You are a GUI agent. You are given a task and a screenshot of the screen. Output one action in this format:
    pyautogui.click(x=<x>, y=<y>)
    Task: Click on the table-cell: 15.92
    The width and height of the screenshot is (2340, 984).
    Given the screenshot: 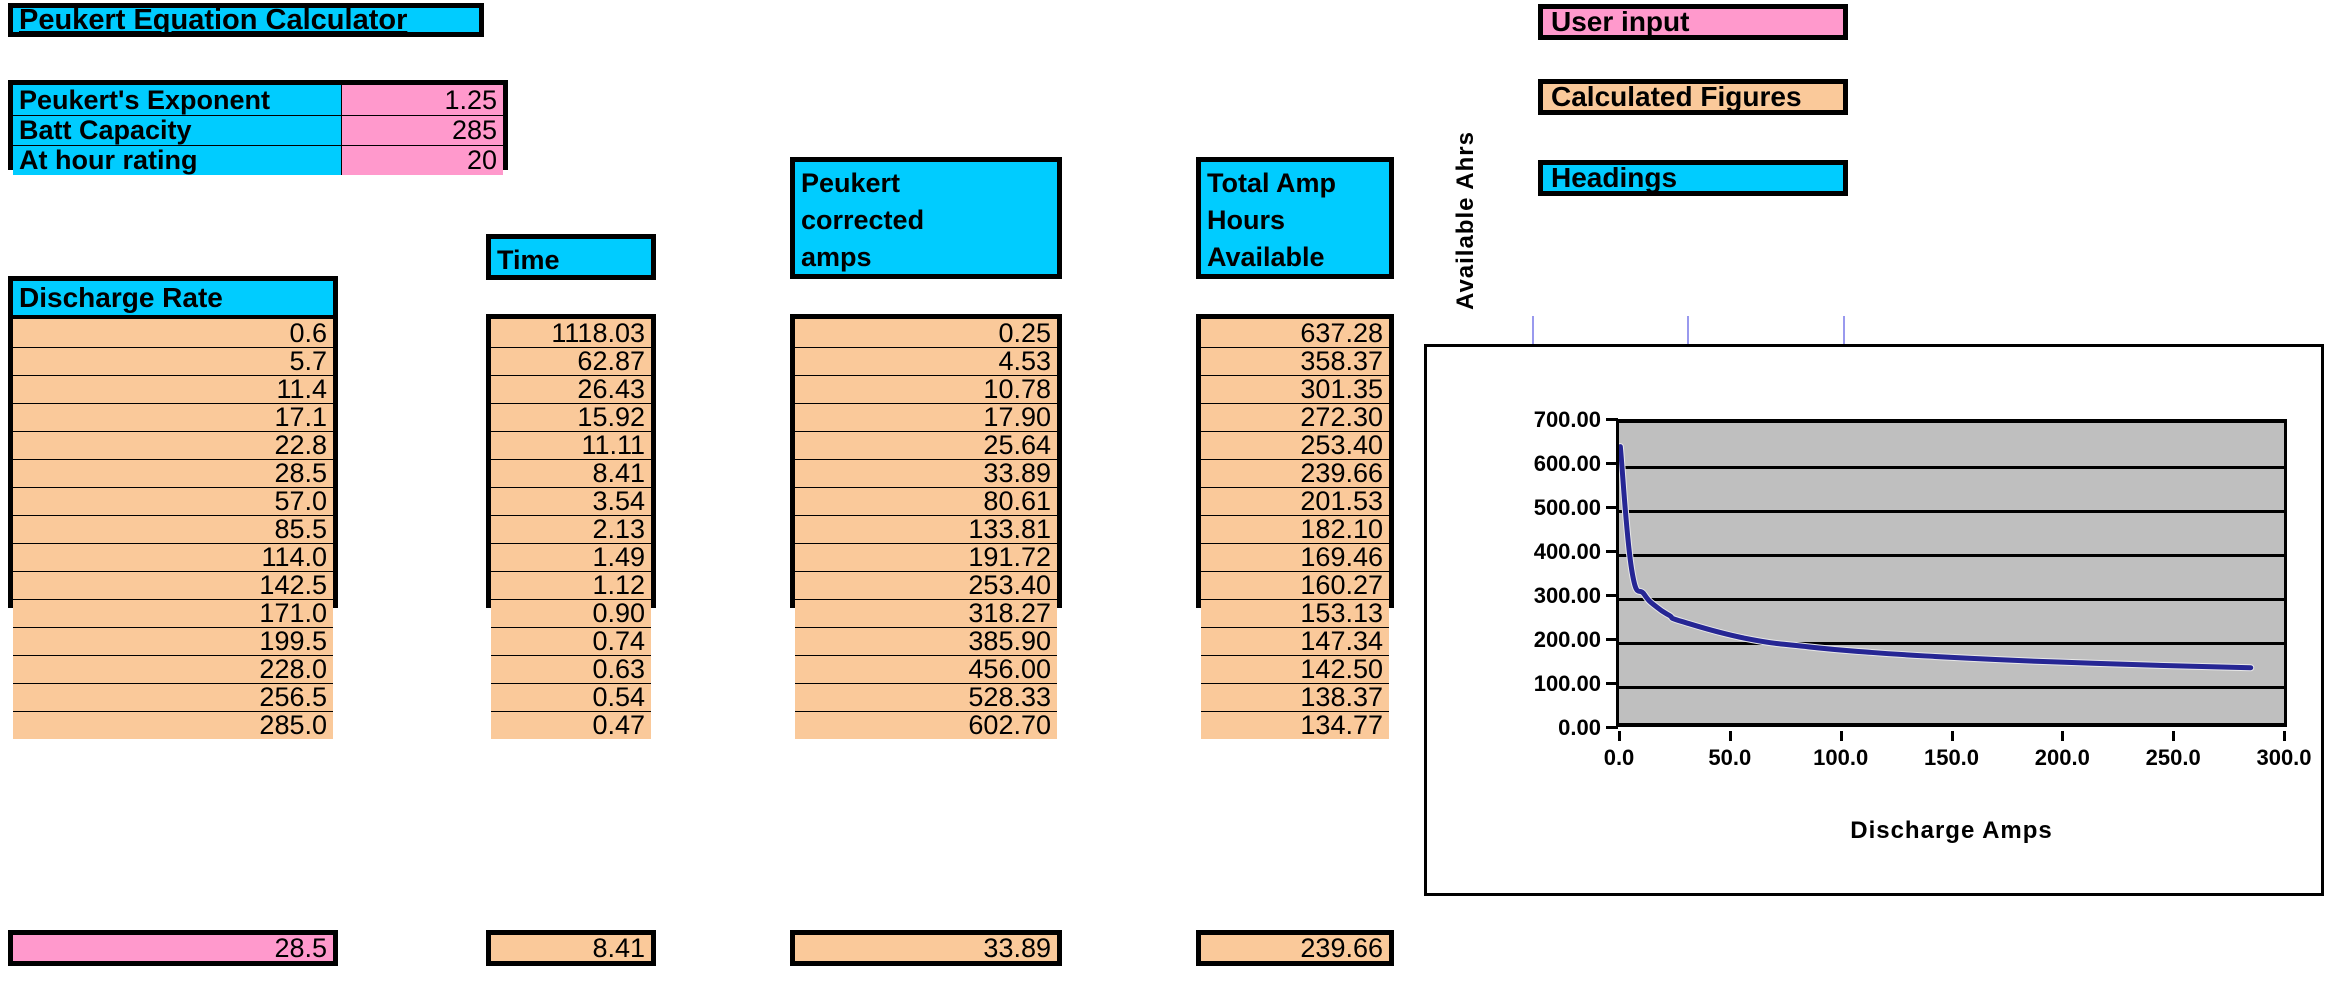 What is the action you would take?
    pyautogui.click(x=571, y=417)
    